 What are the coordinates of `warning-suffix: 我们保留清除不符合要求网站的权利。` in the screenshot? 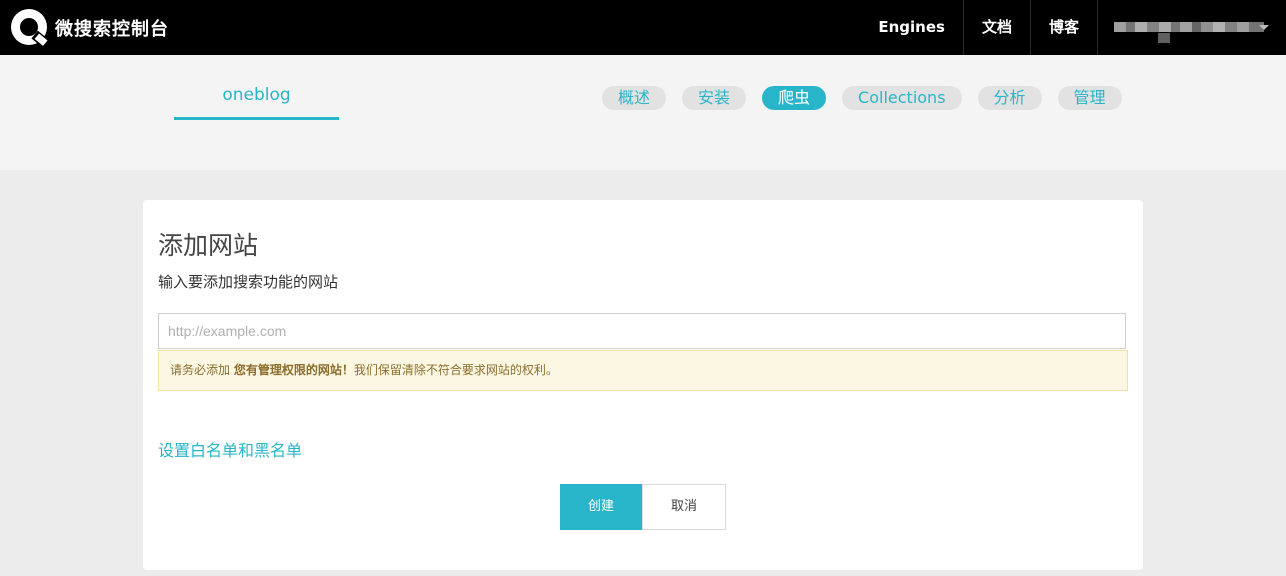 It's located at (455, 370).